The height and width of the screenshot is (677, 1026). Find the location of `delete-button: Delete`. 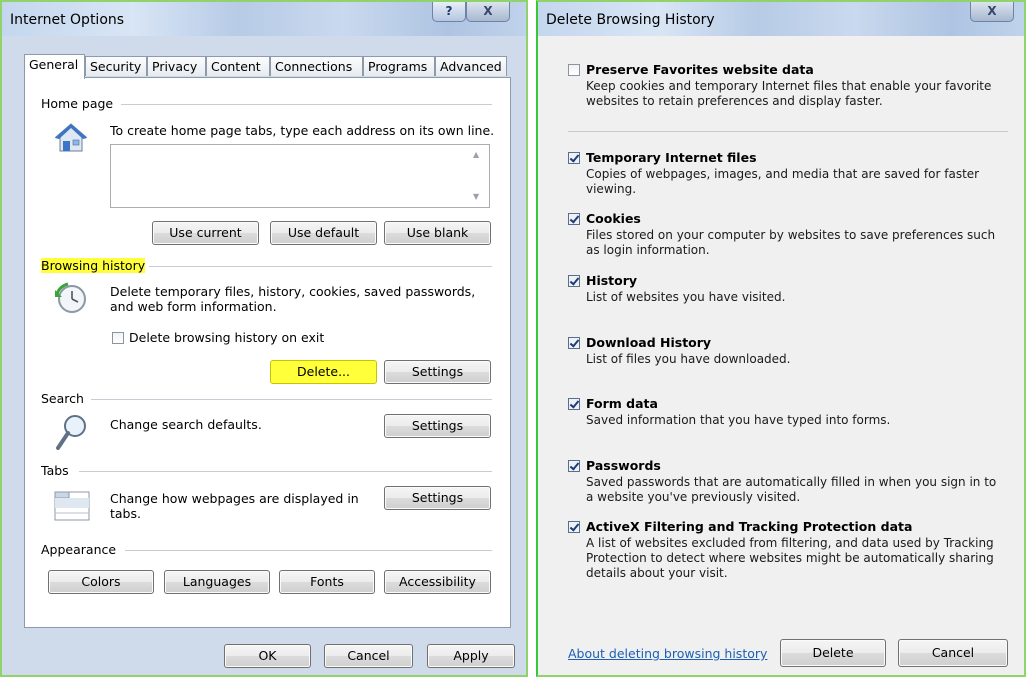

delete-button: Delete is located at coordinates (833, 653).